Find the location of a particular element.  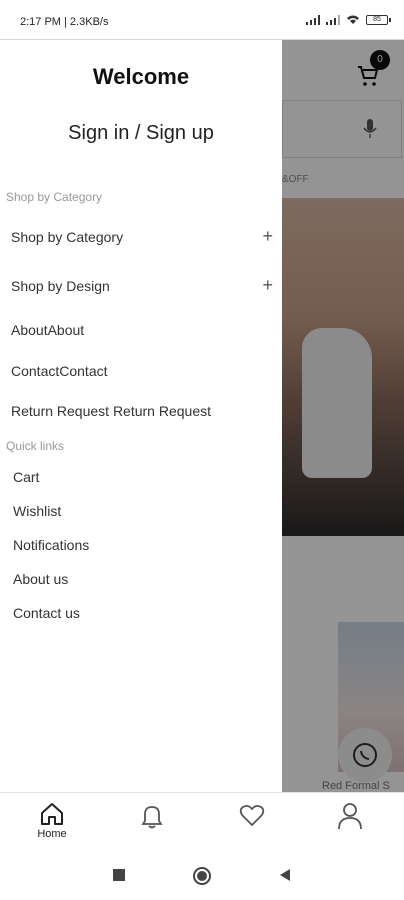

nav-home-label: Home is located at coordinates (52, 834).